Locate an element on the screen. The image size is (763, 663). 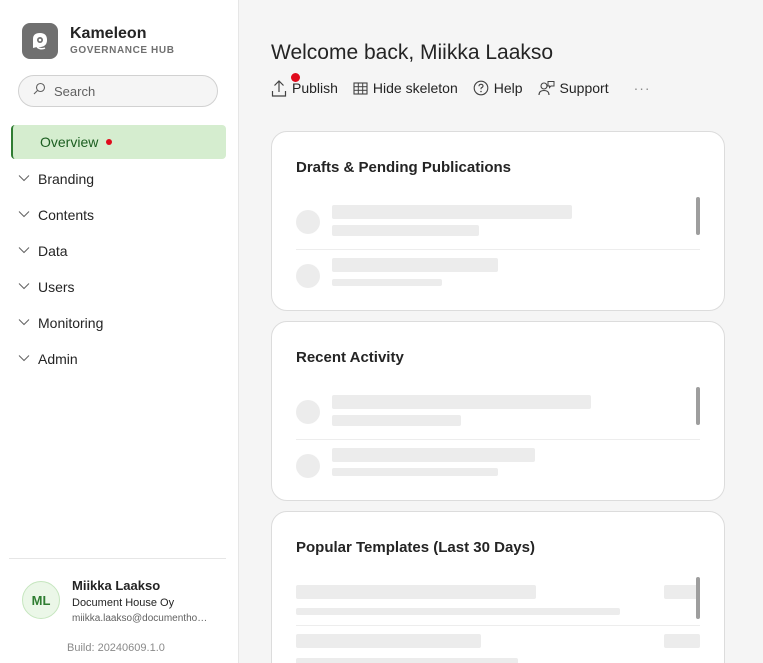
upload-icon is located at coordinates (279, 88).